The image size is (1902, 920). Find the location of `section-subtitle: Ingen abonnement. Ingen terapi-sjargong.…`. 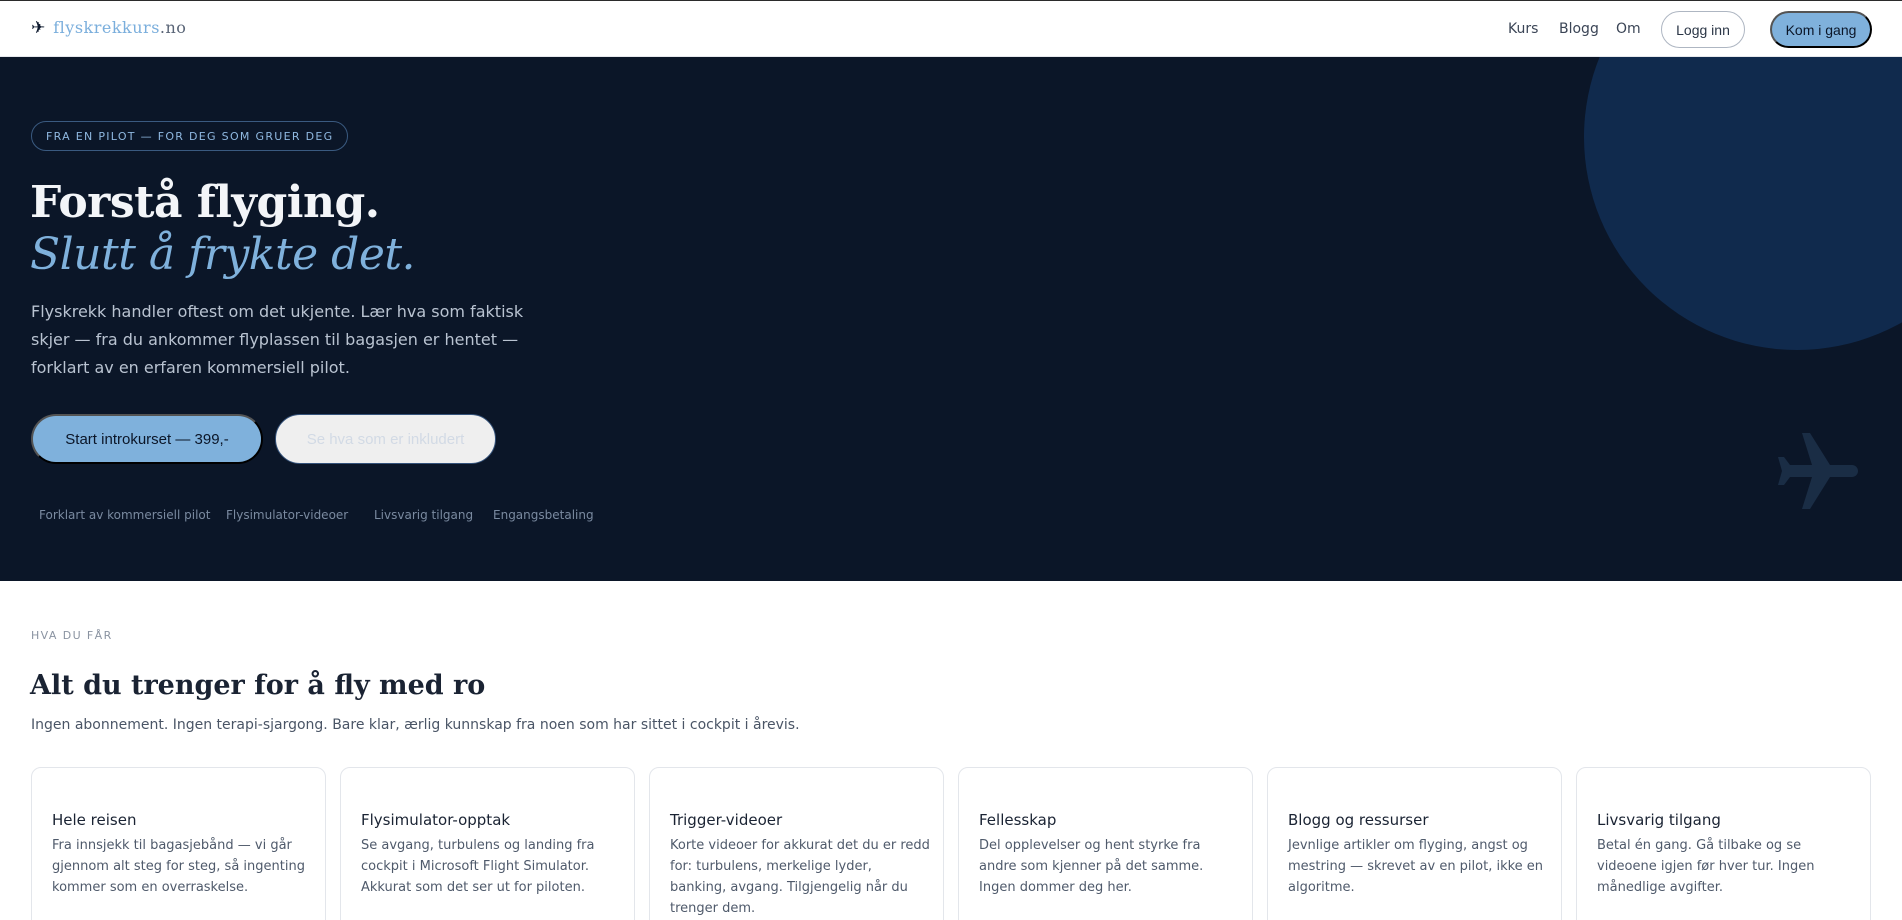

section-subtitle: Ingen abonnement. Ingen terapi-sjargong.… is located at coordinates (415, 725).